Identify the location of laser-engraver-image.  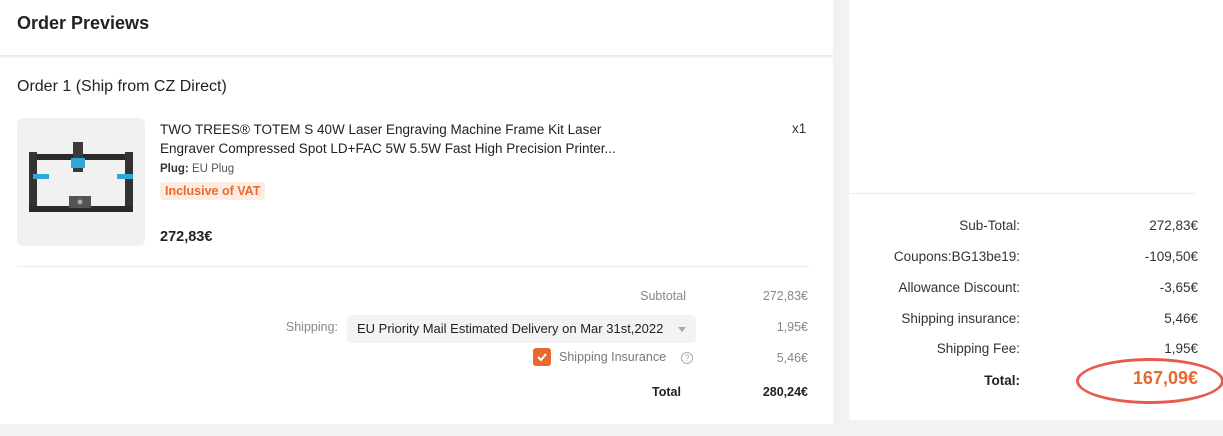
(81, 177).